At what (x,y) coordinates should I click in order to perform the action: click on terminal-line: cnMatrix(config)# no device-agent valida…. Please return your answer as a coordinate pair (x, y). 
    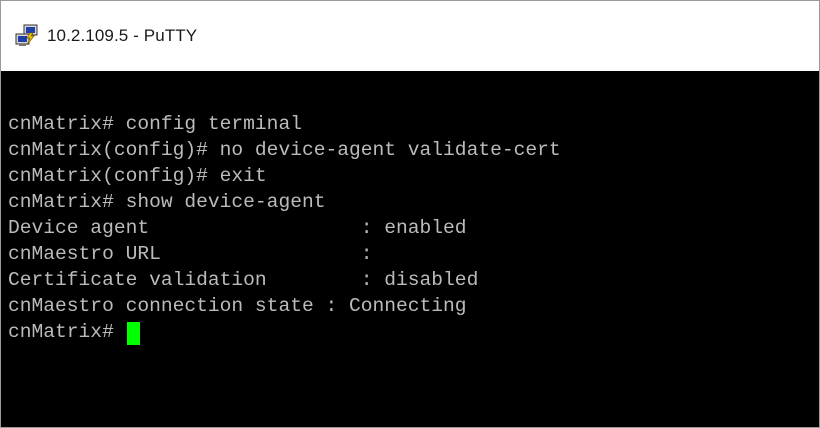
    Looking at the image, I should click on (284, 150).